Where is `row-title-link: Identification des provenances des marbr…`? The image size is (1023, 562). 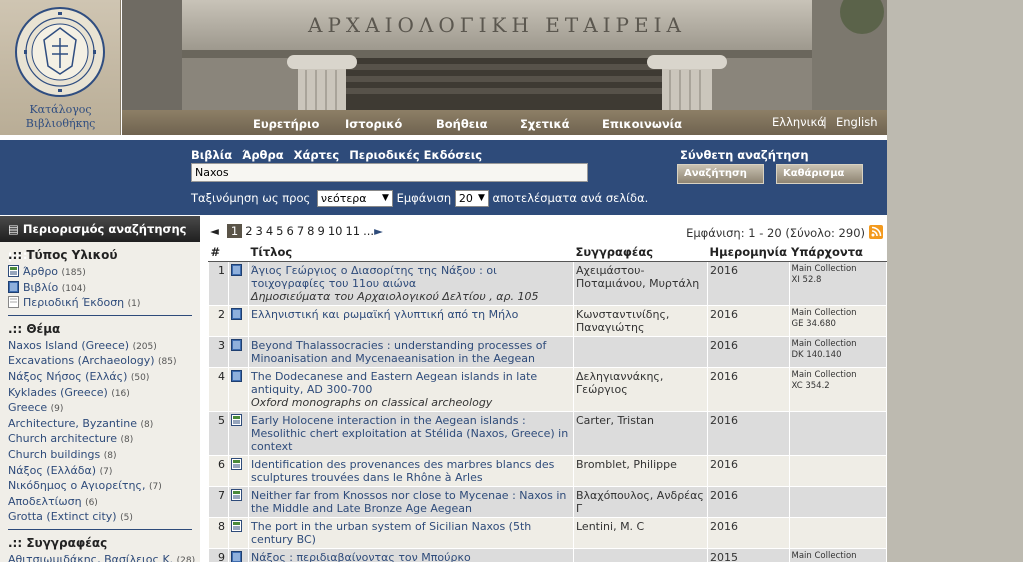
row-title-link: Identification des provenances des marbr… is located at coordinates (411, 471).